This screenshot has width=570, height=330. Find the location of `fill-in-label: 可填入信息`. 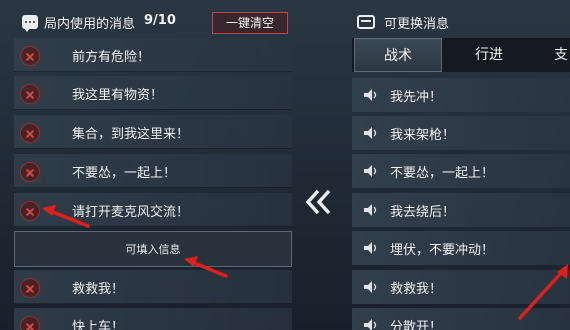

fill-in-label: 可填入信息 is located at coordinates (153, 249).